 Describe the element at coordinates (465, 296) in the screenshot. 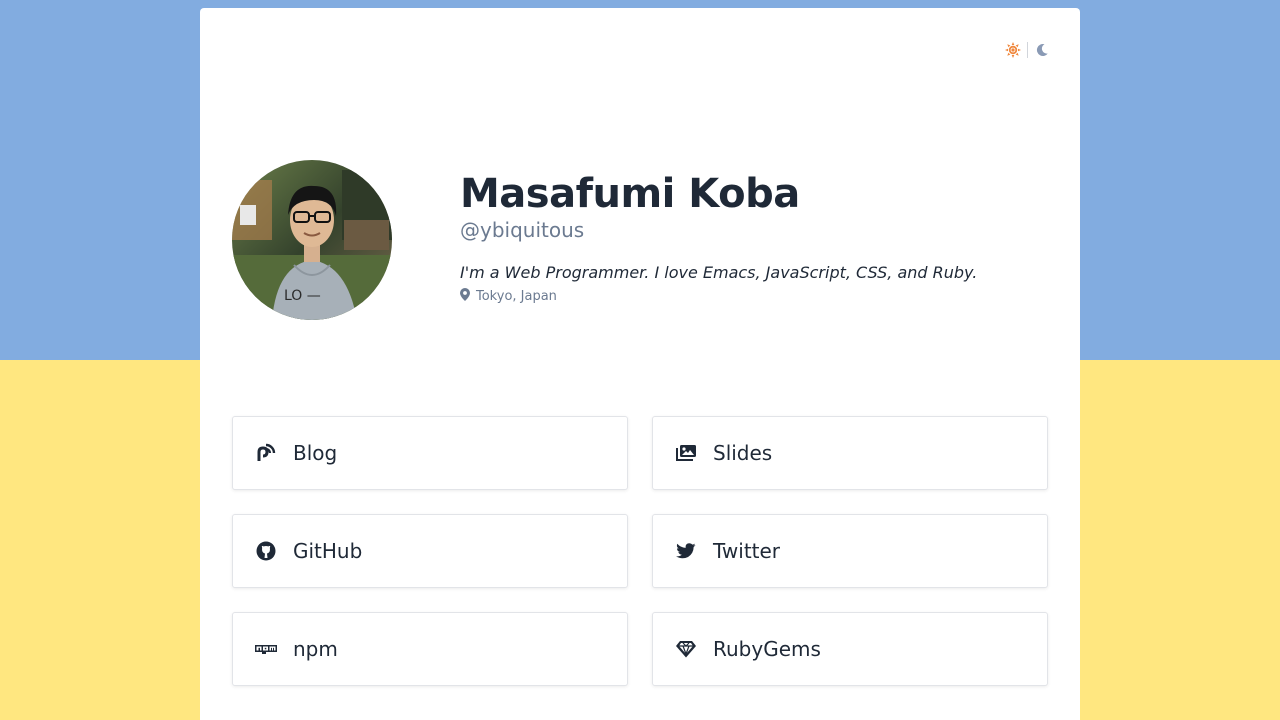

I see `map-pin-icon` at that location.